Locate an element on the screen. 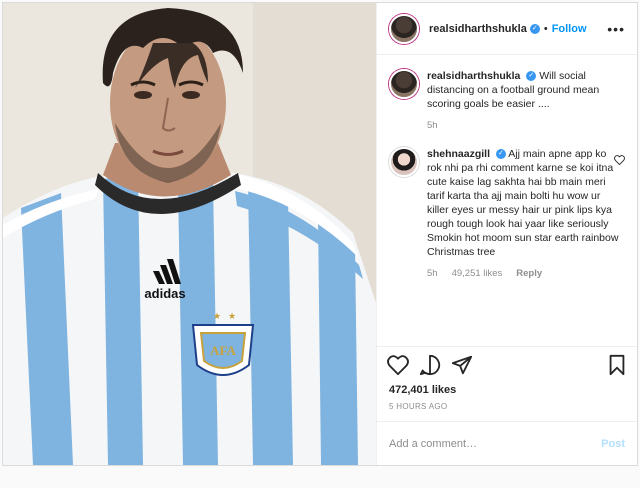 The image size is (640, 488). add-comment-bar: Post is located at coordinates (507, 443).